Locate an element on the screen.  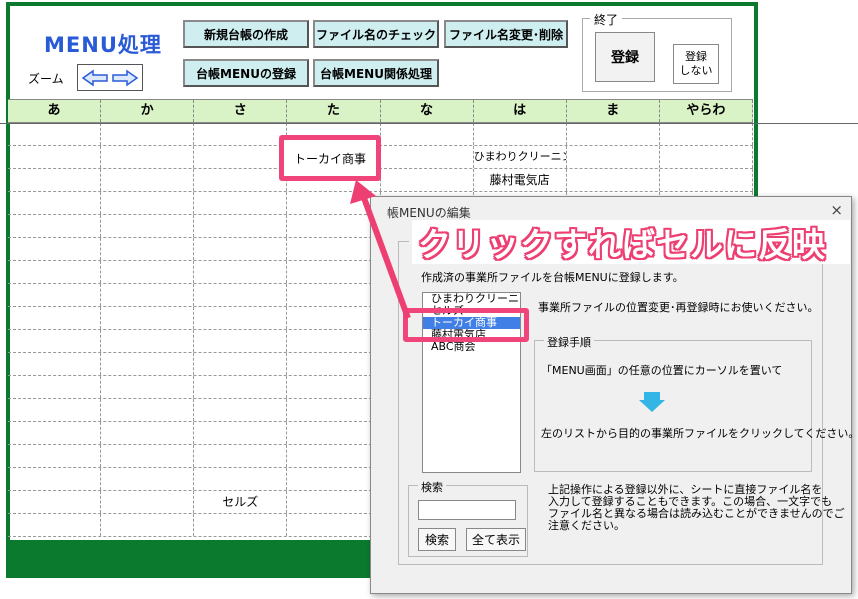
search-input is located at coordinates (467, 510).